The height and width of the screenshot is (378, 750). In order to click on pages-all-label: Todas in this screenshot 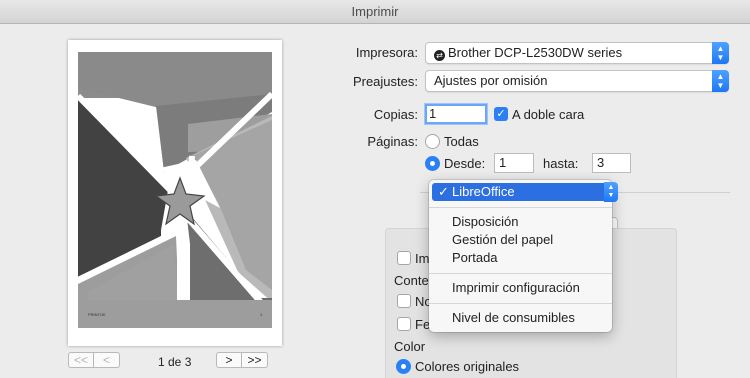, I will do `click(461, 141)`.